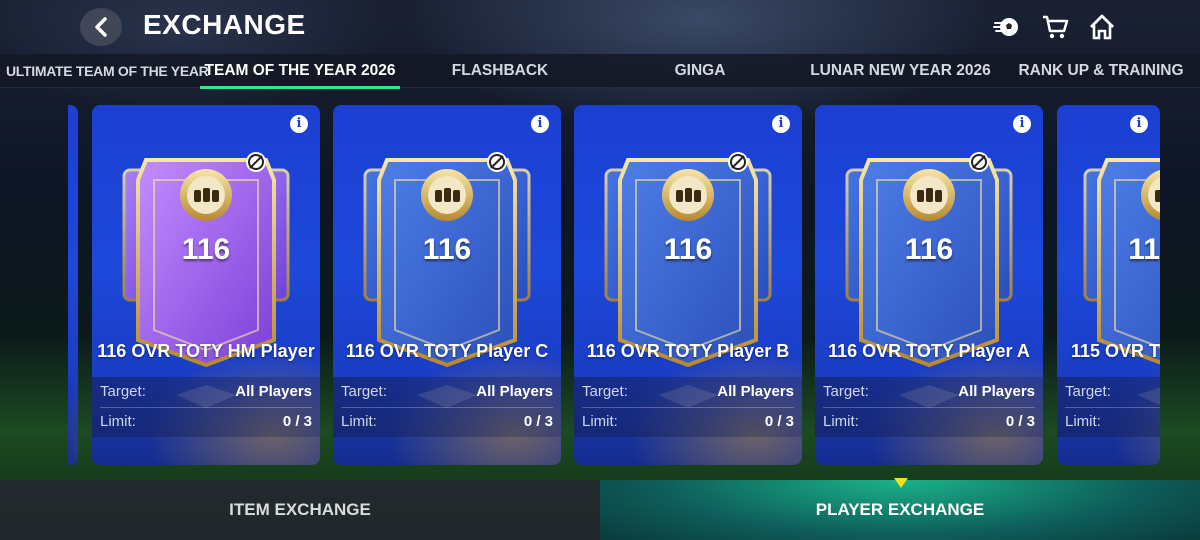 The width and height of the screenshot is (1200, 540). I want to click on player-exchange-tab: PLAYER EXCHANGE, so click(900, 510).